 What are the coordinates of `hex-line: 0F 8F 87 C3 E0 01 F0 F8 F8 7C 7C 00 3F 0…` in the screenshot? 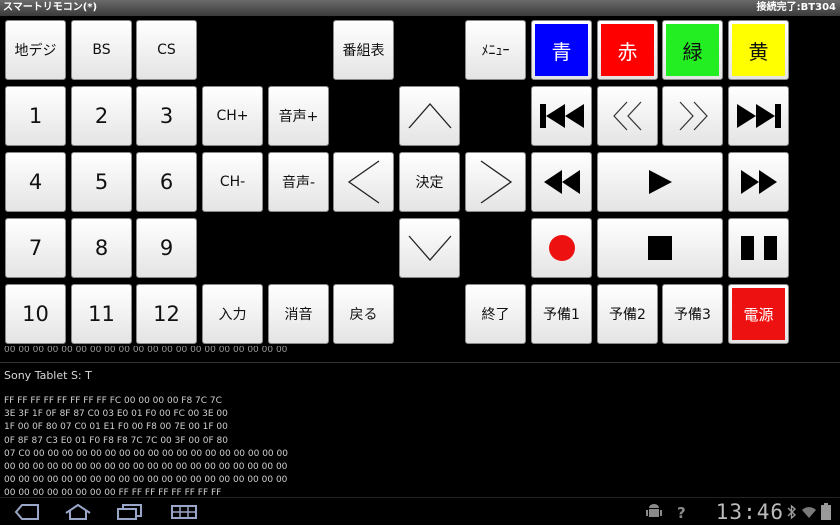 It's located at (116, 440).